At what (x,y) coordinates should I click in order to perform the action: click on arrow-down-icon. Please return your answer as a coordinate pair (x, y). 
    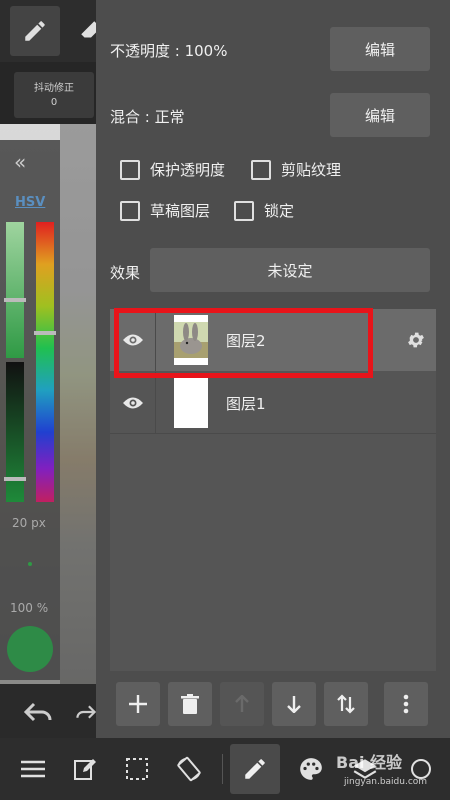
    Looking at the image, I should click on (294, 704).